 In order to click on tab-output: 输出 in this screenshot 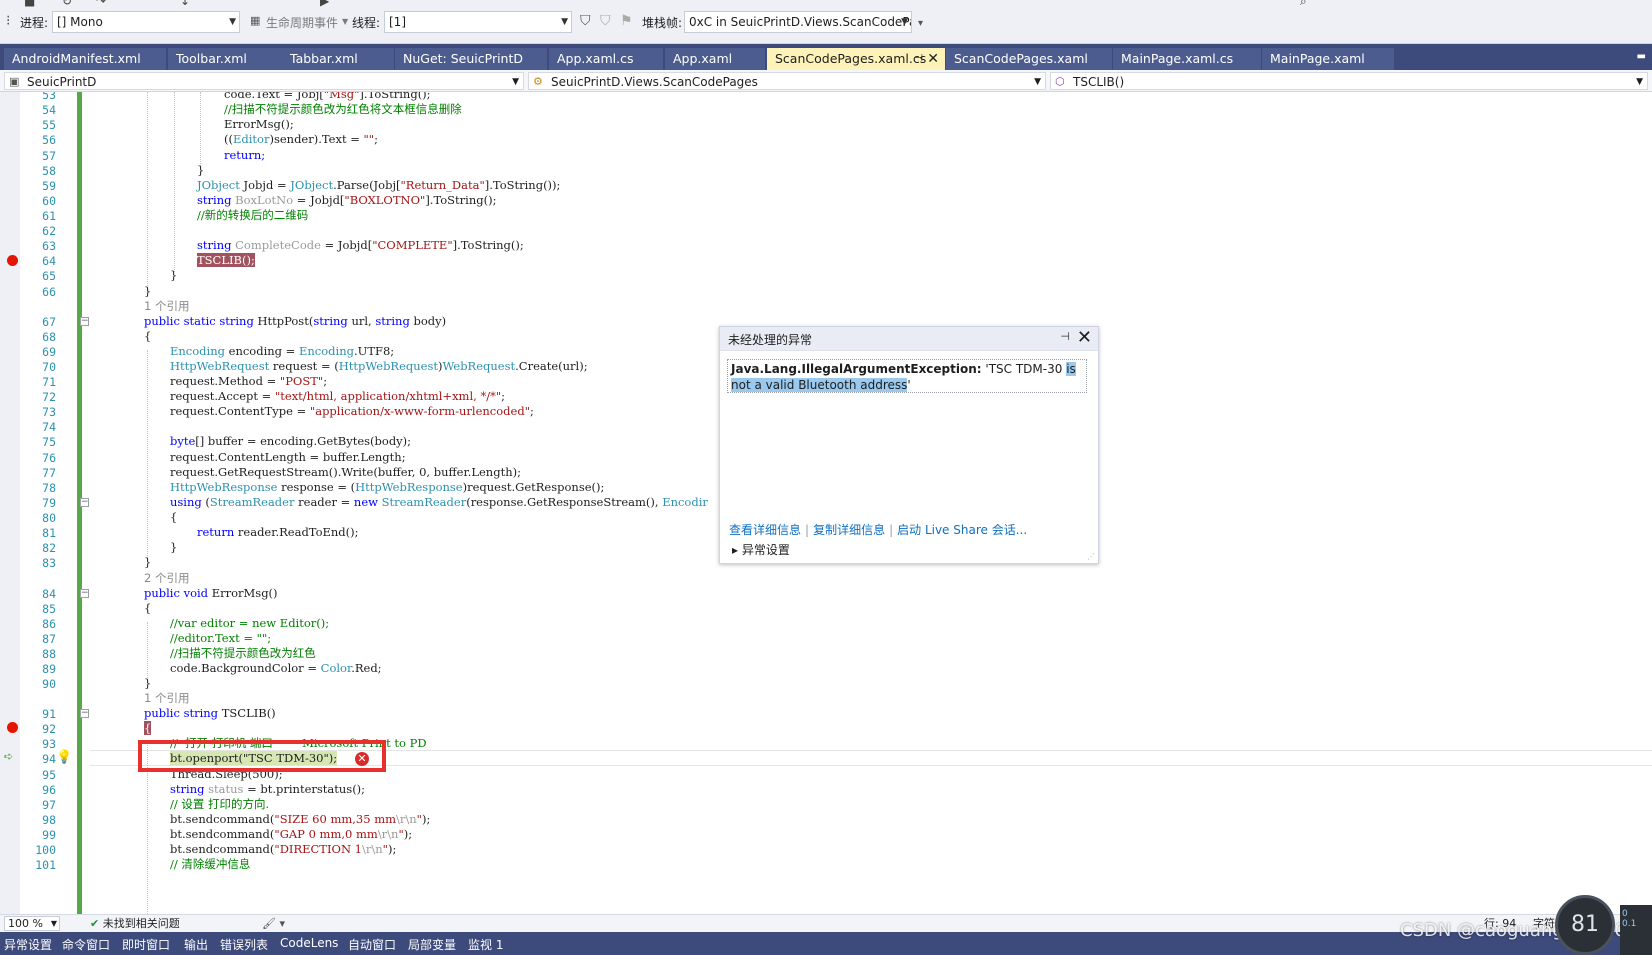, I will do `click(196, 944)`.